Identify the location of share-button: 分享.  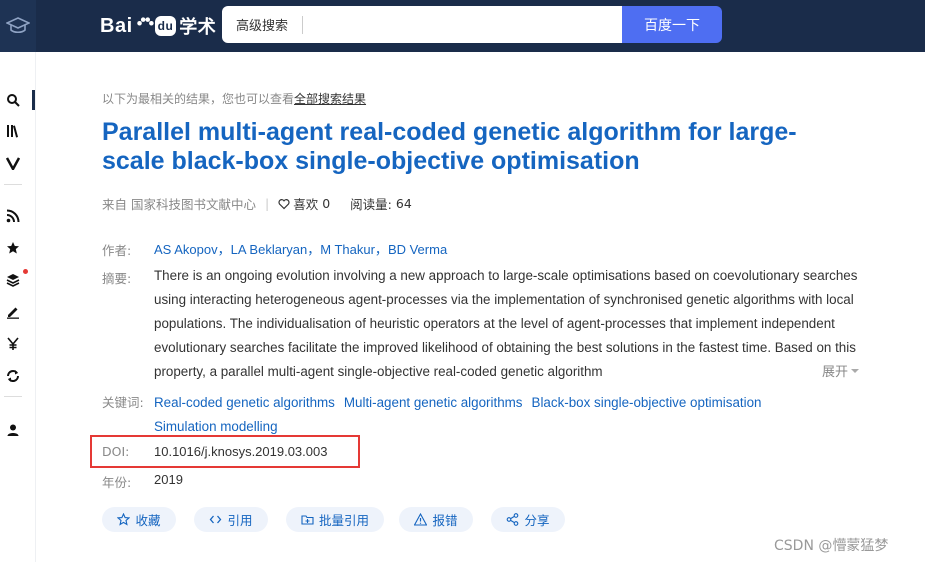
(528, 519).